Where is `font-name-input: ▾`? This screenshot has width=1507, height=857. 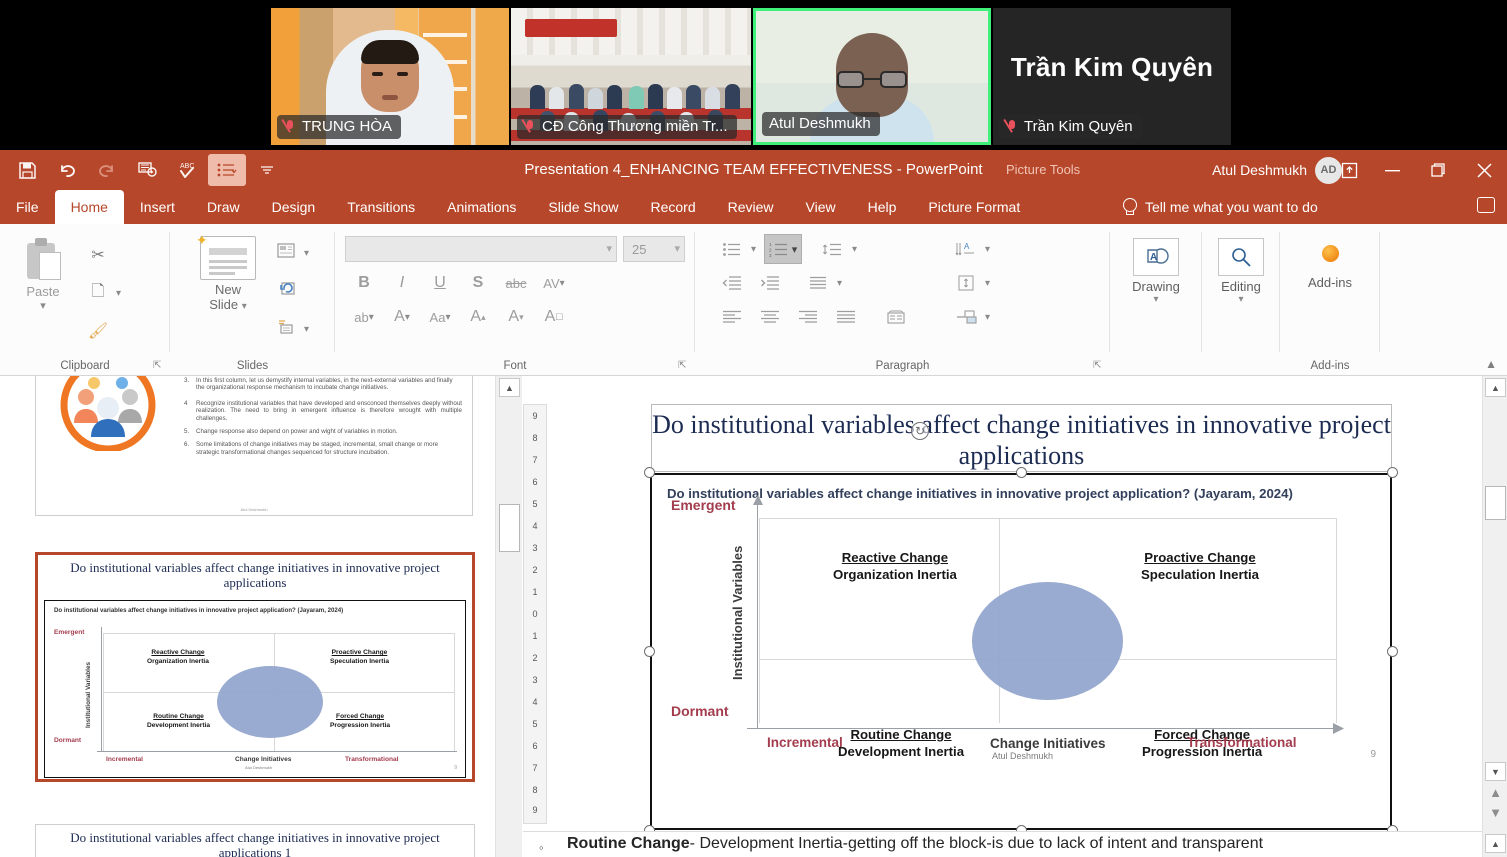 font-name-input: ▾ is located at coordinates (481, 249).